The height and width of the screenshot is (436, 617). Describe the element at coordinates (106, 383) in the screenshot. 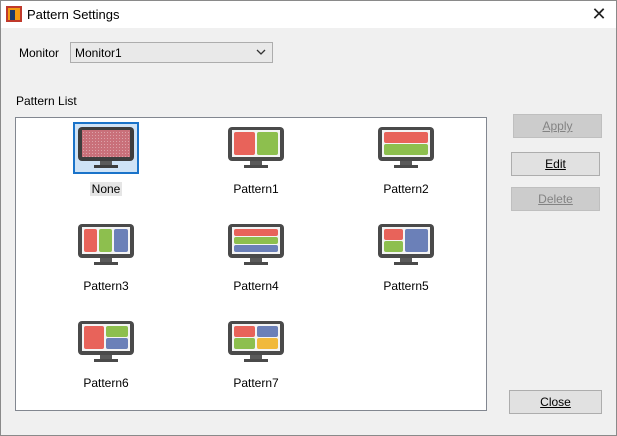

I see `pattern-label: Pattern6` at that location.